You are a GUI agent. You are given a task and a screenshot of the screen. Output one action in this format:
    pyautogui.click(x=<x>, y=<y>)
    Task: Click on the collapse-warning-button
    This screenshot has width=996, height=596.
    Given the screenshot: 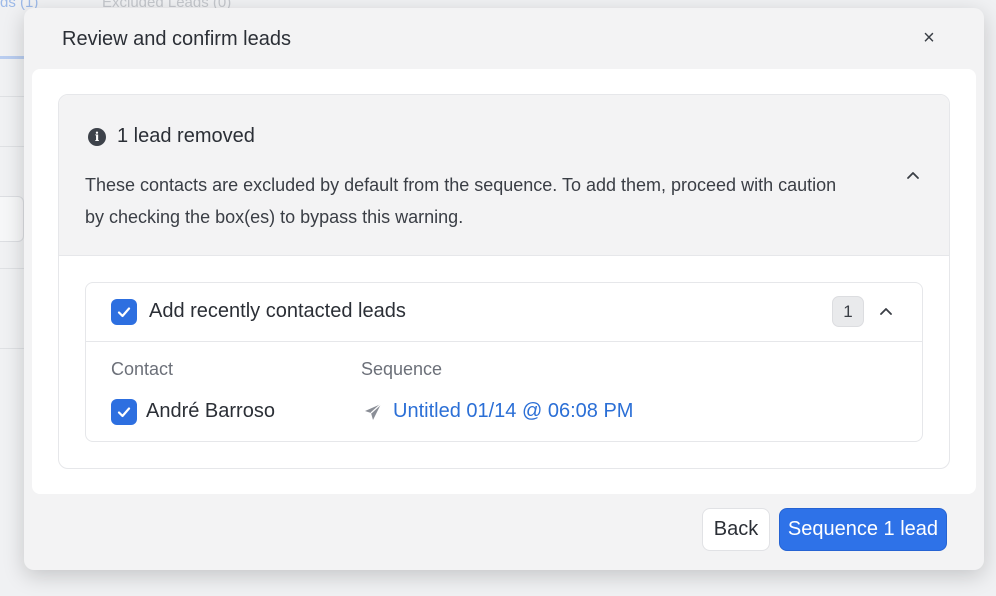 What is the action you would take?
    pyautogui.click(x=913, y=175)
    